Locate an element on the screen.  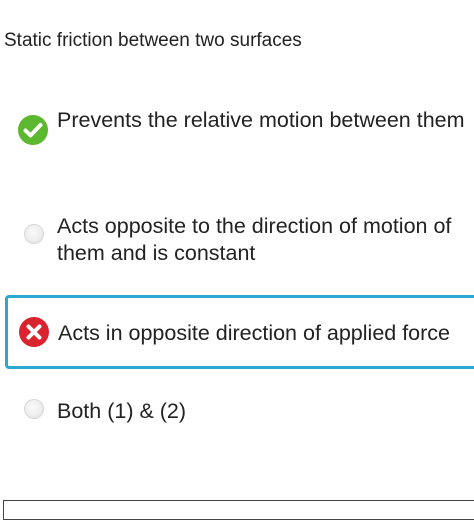
option-4: Both (1) & (2) is located at coordinates (237, 415).